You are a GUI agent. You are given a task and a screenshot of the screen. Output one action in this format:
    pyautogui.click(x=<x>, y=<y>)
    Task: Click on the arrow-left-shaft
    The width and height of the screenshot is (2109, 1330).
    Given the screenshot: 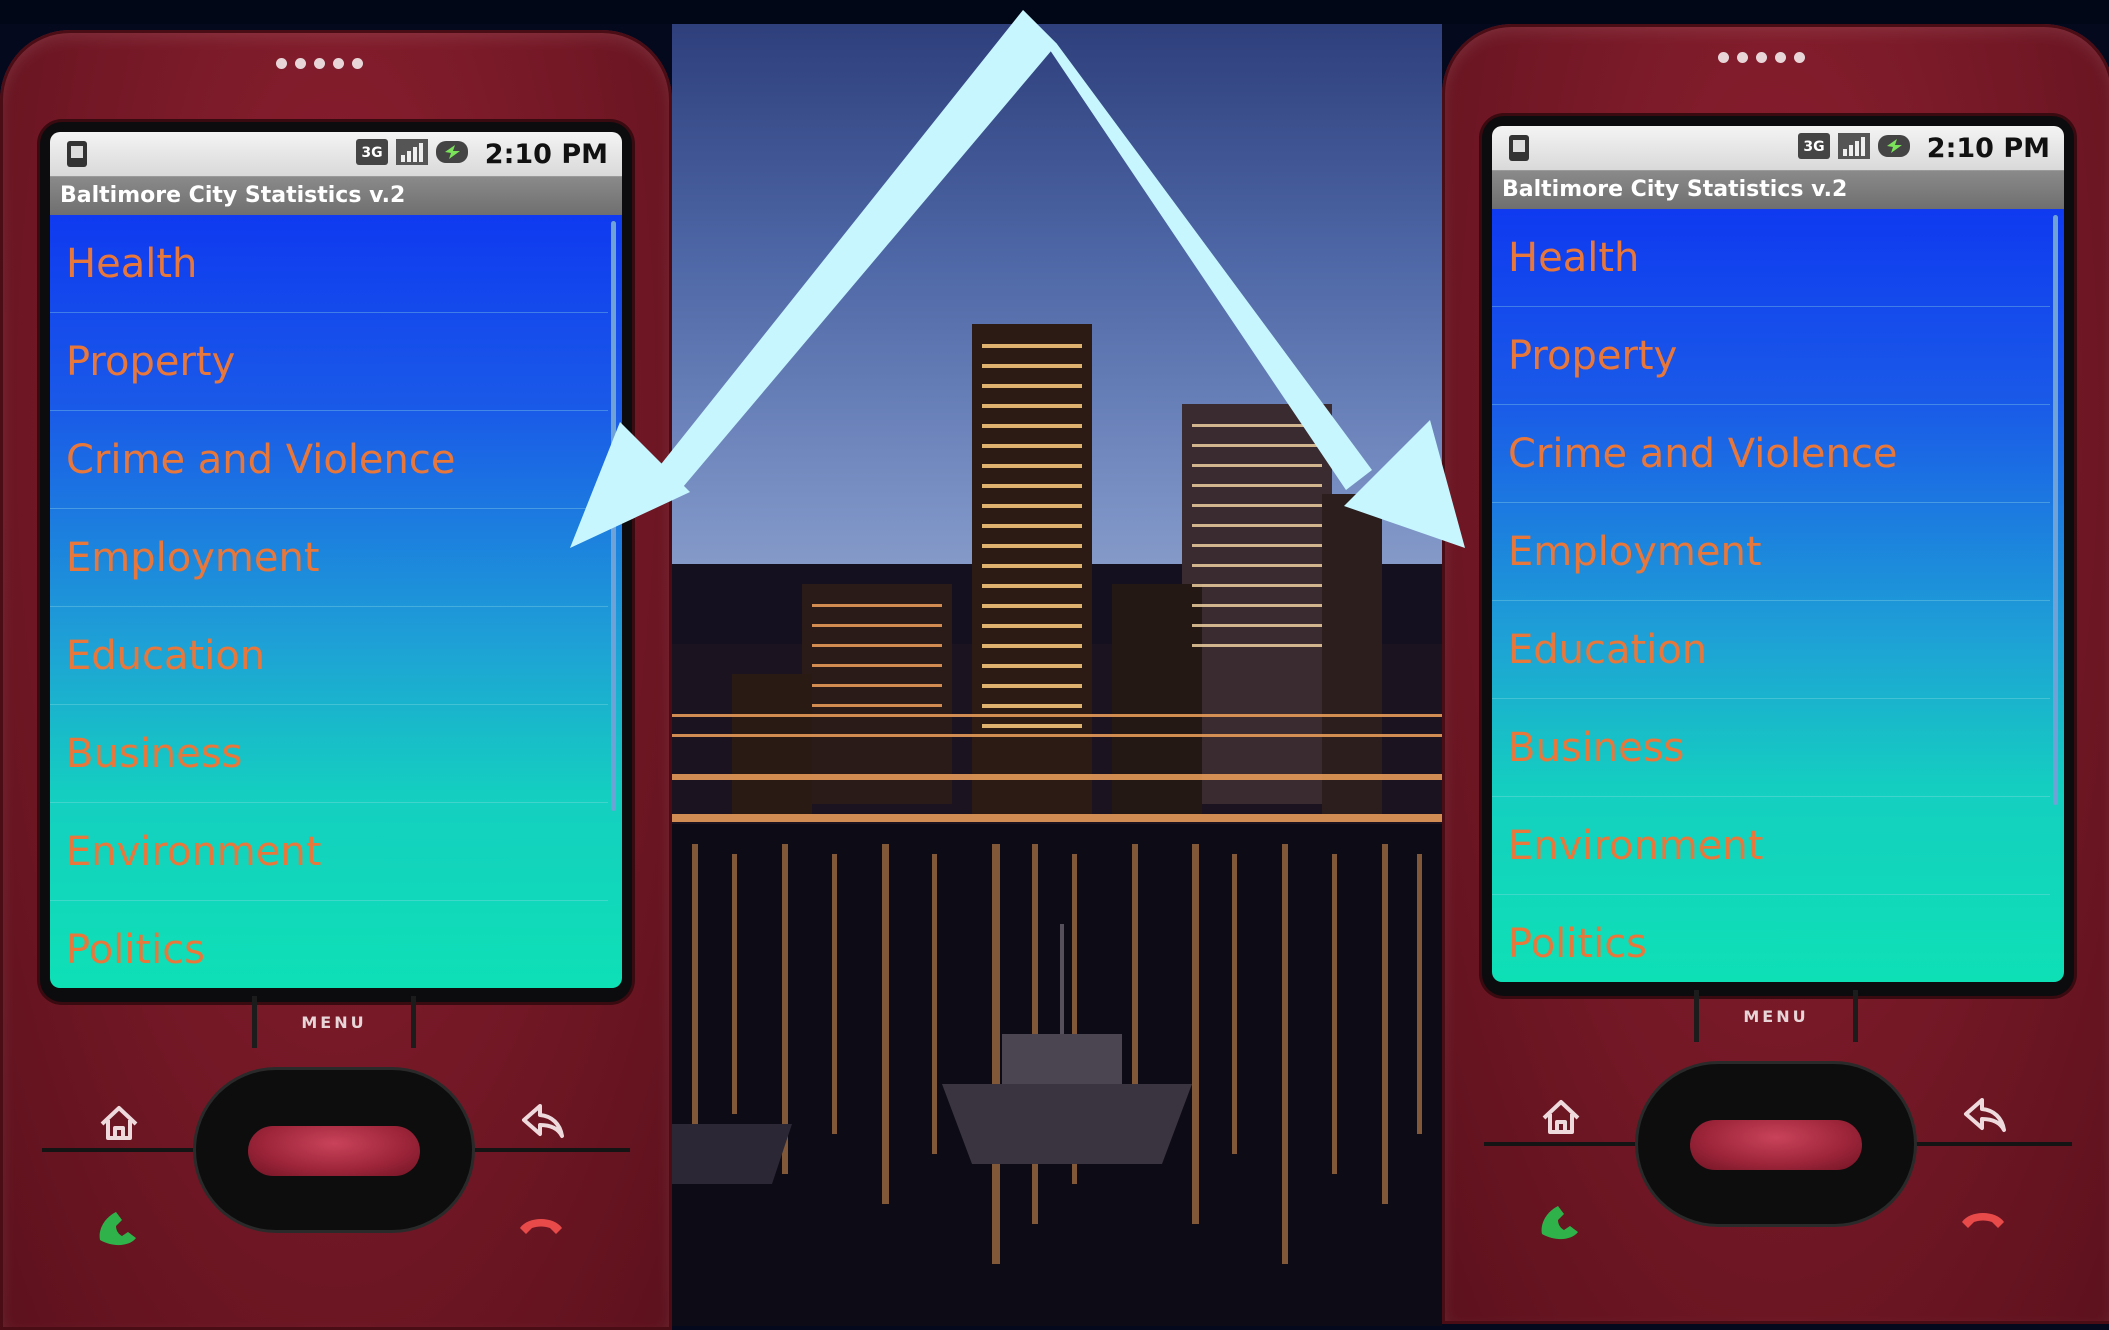 What is the action you would take?
    pyautogui.click(x=853, y=255)
    